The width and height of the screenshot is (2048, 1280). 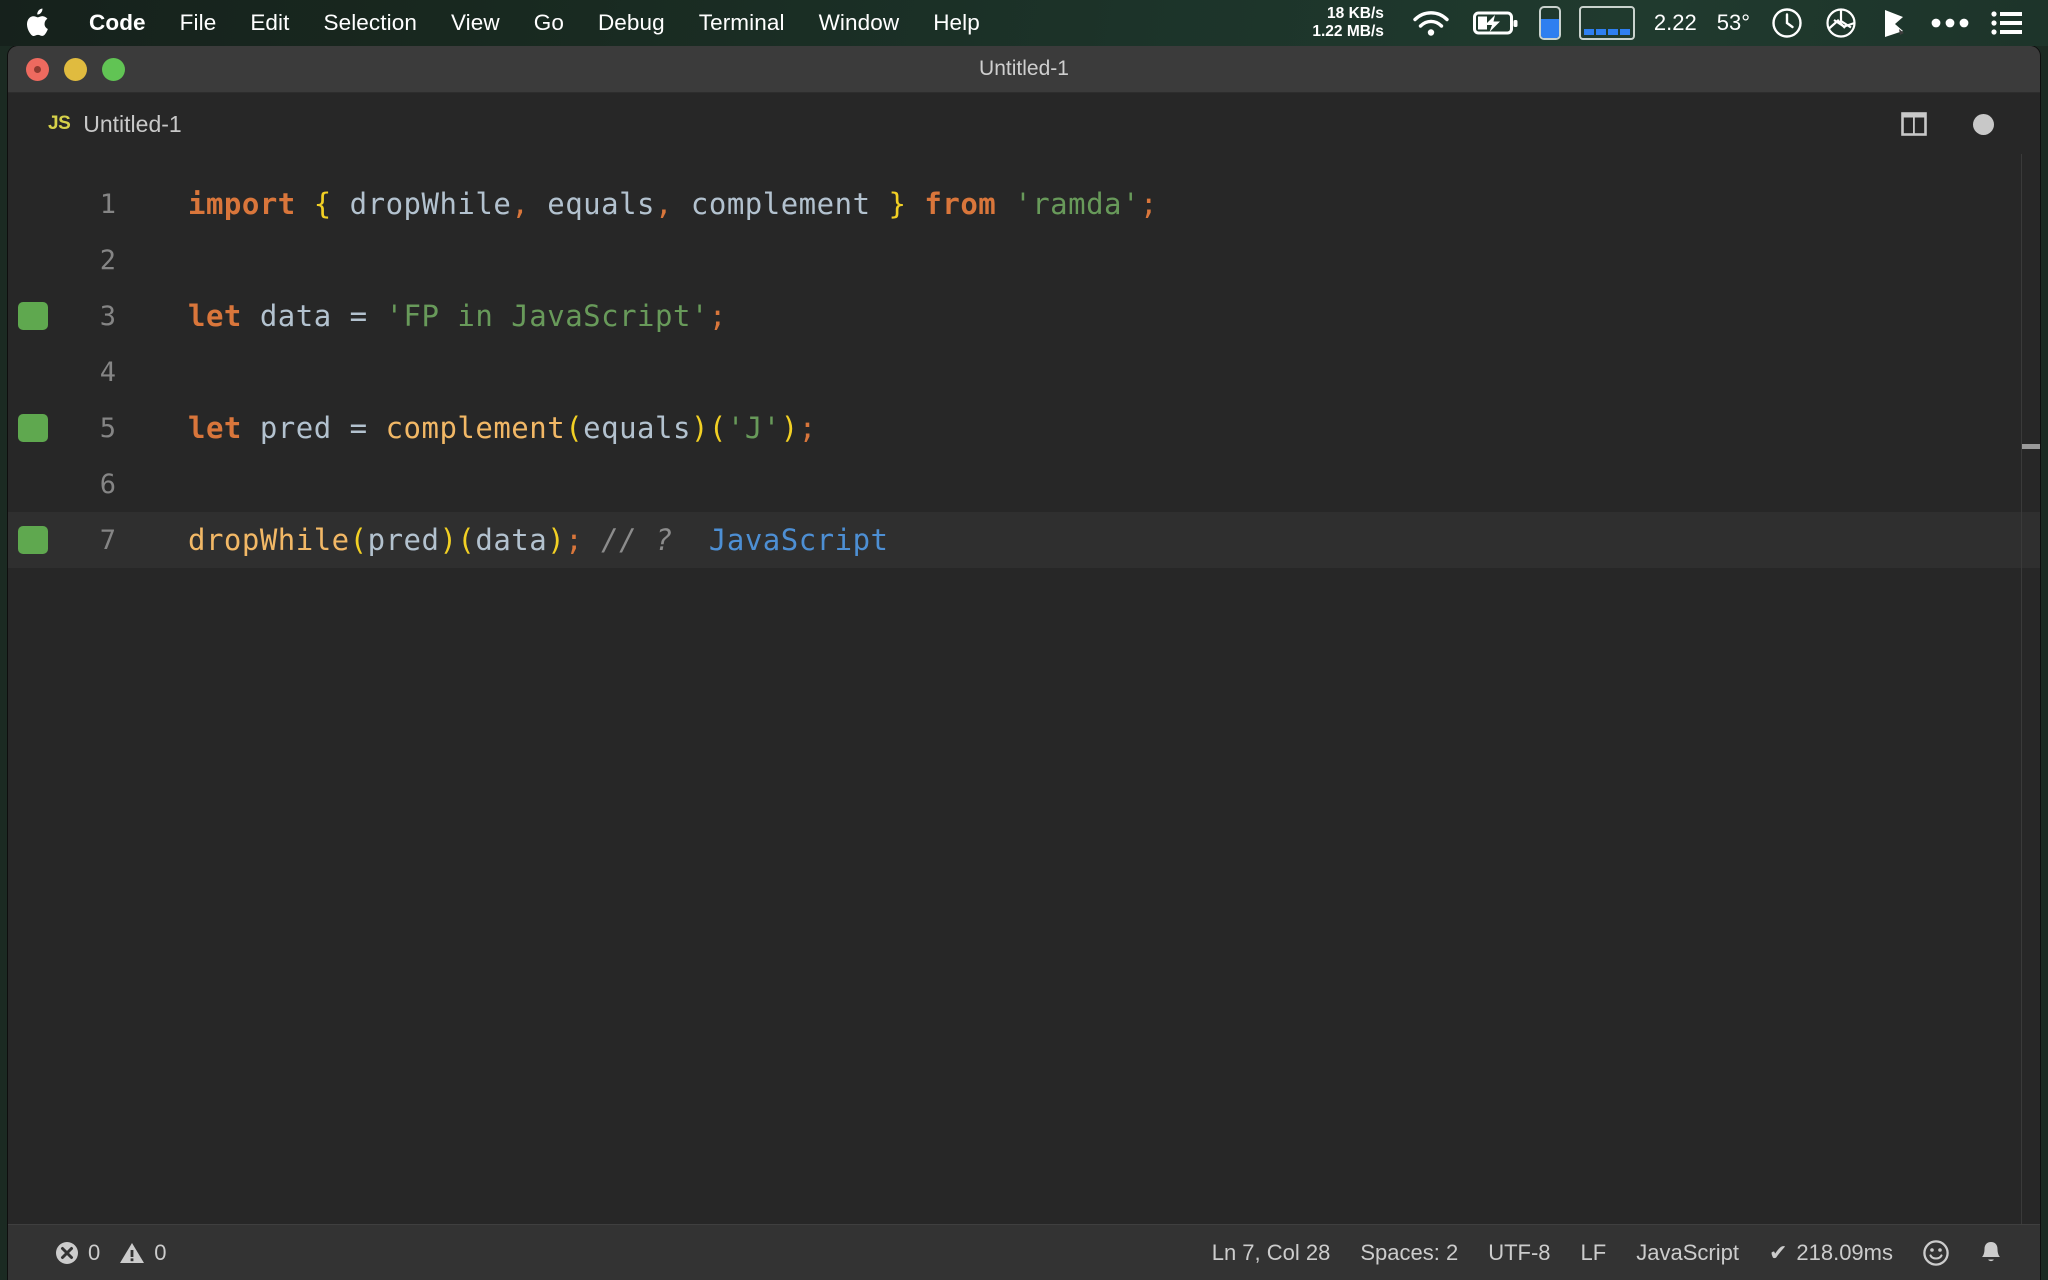 I want to click on smiley-icon, so click(x=1936, y=1252).